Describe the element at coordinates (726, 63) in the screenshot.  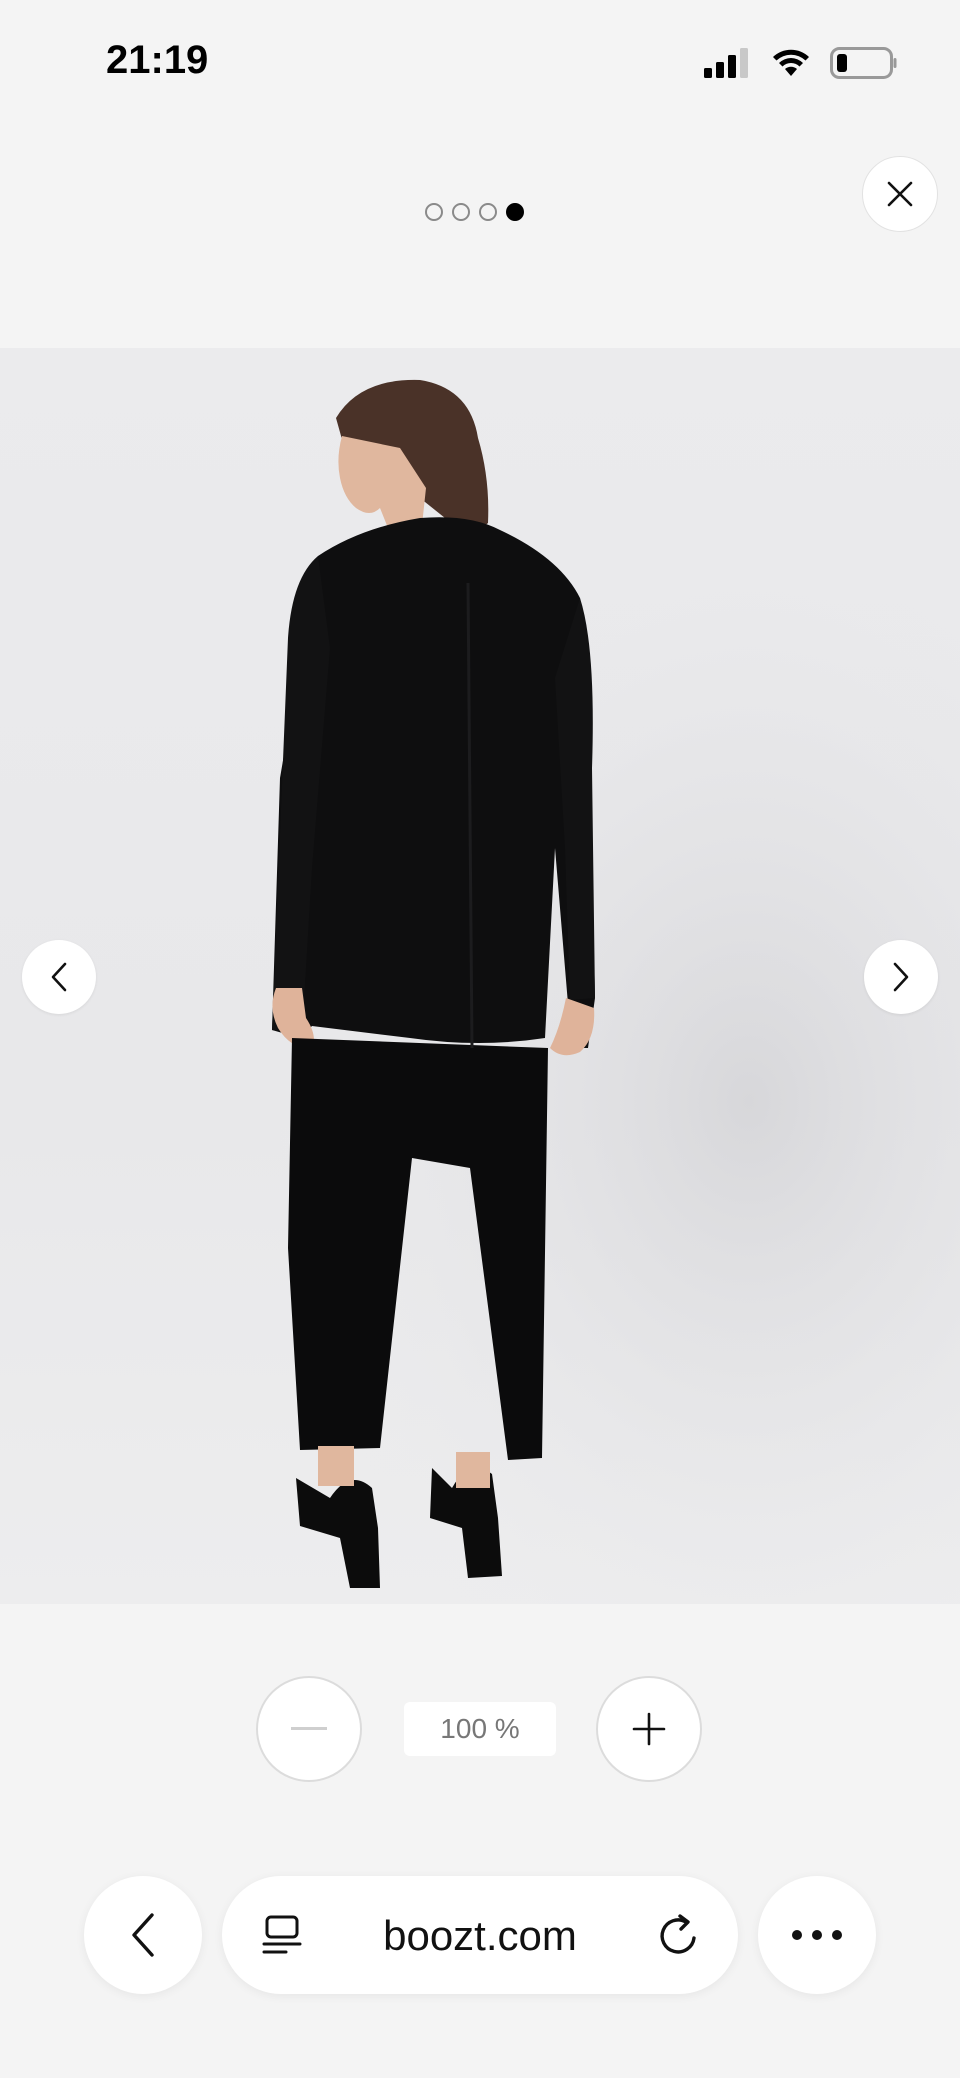
I see `cellular-signal-icon` at that location.